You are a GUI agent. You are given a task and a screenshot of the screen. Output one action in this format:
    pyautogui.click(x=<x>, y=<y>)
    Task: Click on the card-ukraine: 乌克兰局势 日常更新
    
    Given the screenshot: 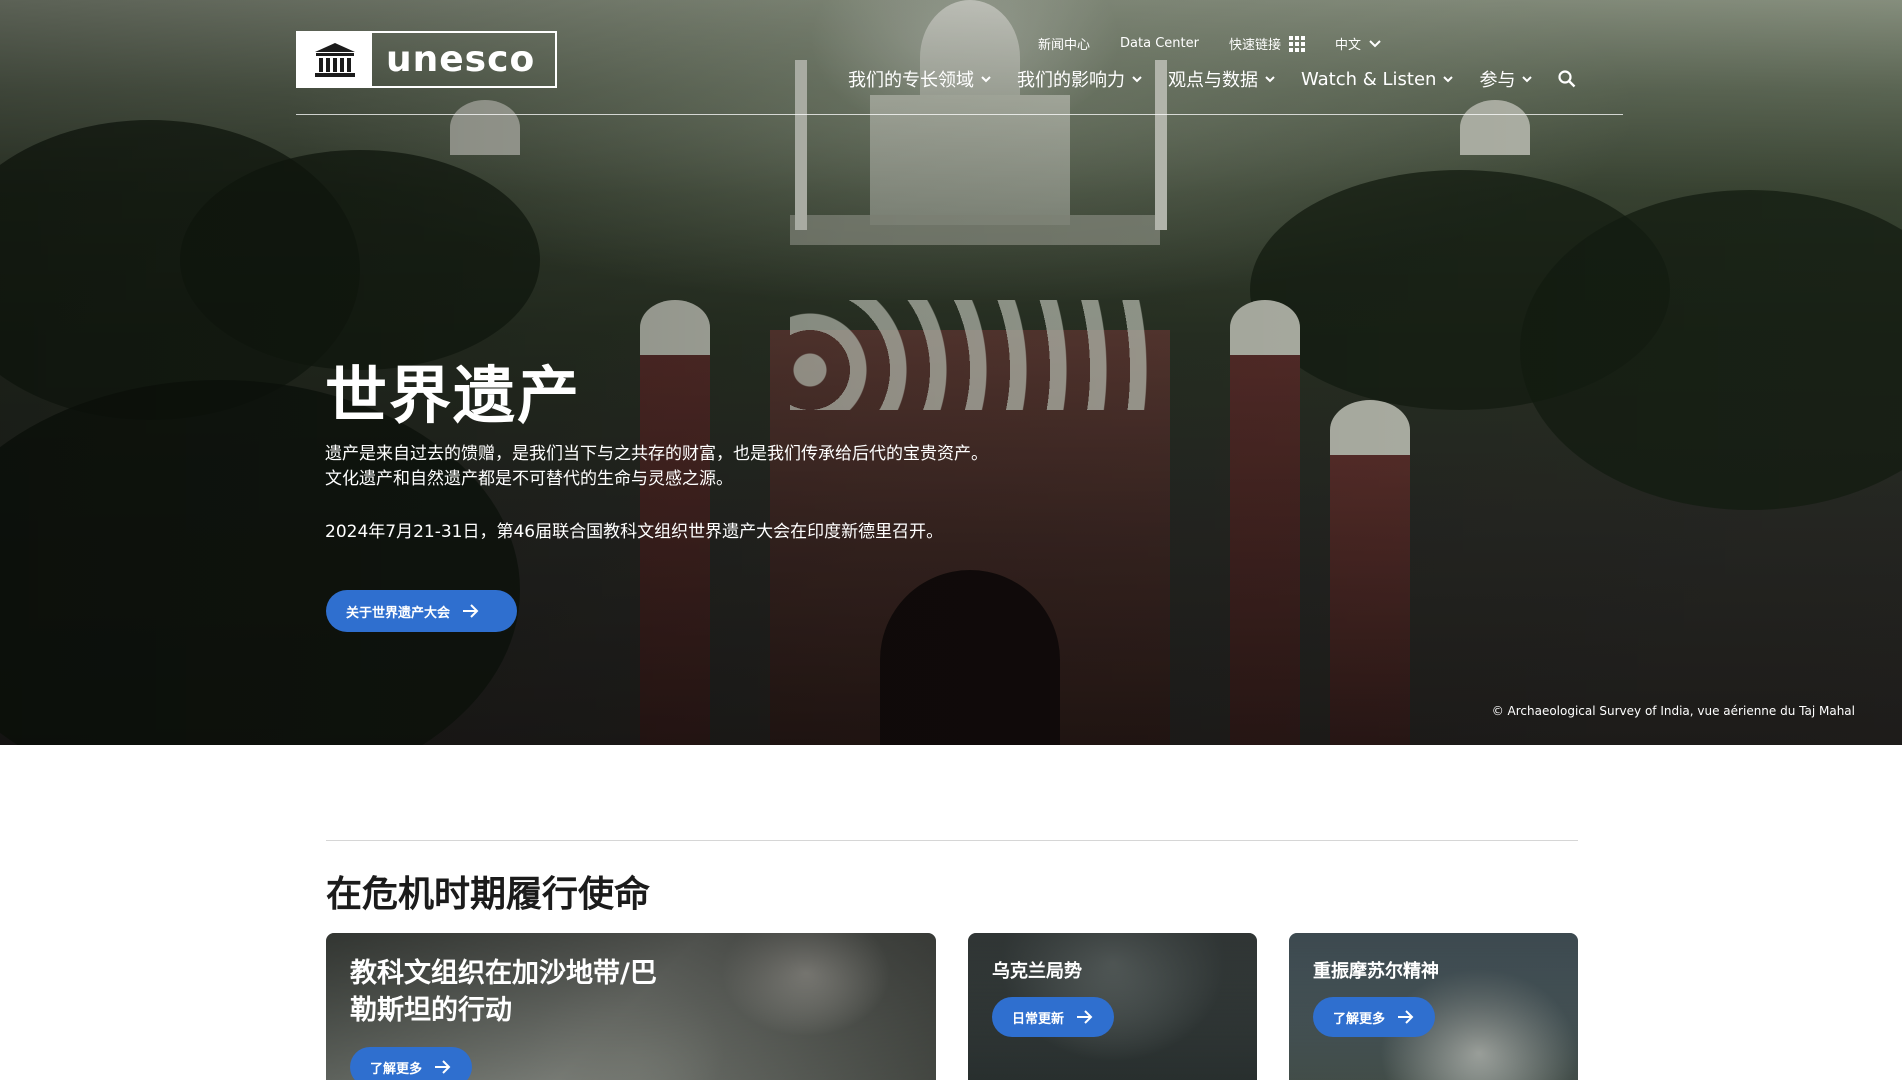 What is the action you would take?
    pyautogui.click(x=1112, y=1006)
    